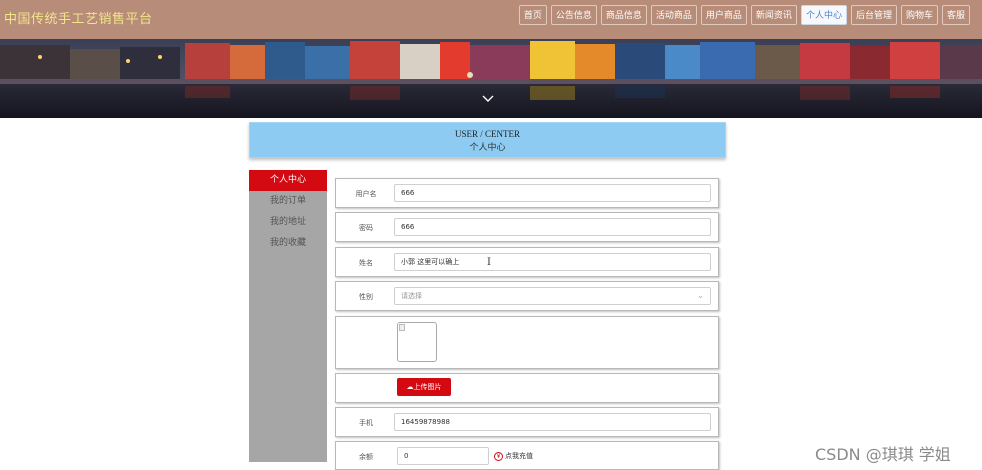  I want to click on nav-promotions: 活动商品, so click(673, 15).